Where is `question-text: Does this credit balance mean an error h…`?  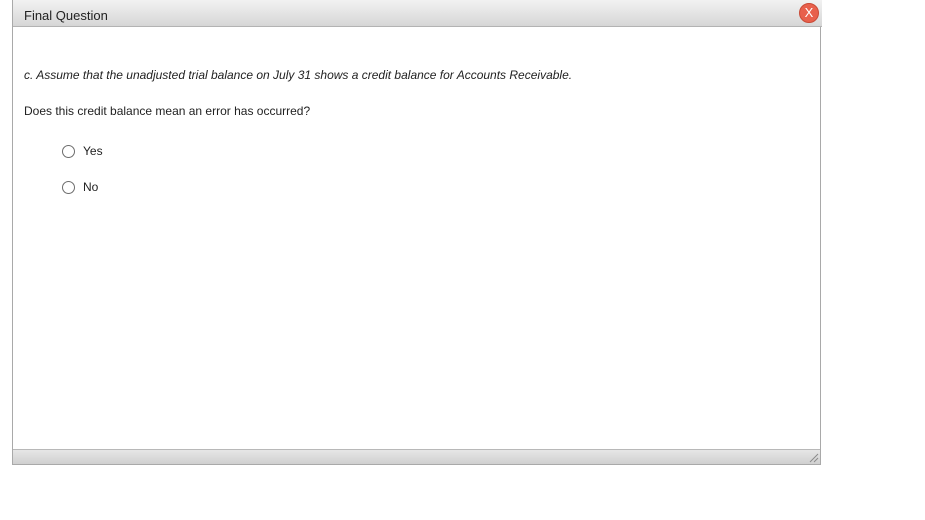
question-text: Does this credit balance mean an error h… is located at coordinates (167, 111).